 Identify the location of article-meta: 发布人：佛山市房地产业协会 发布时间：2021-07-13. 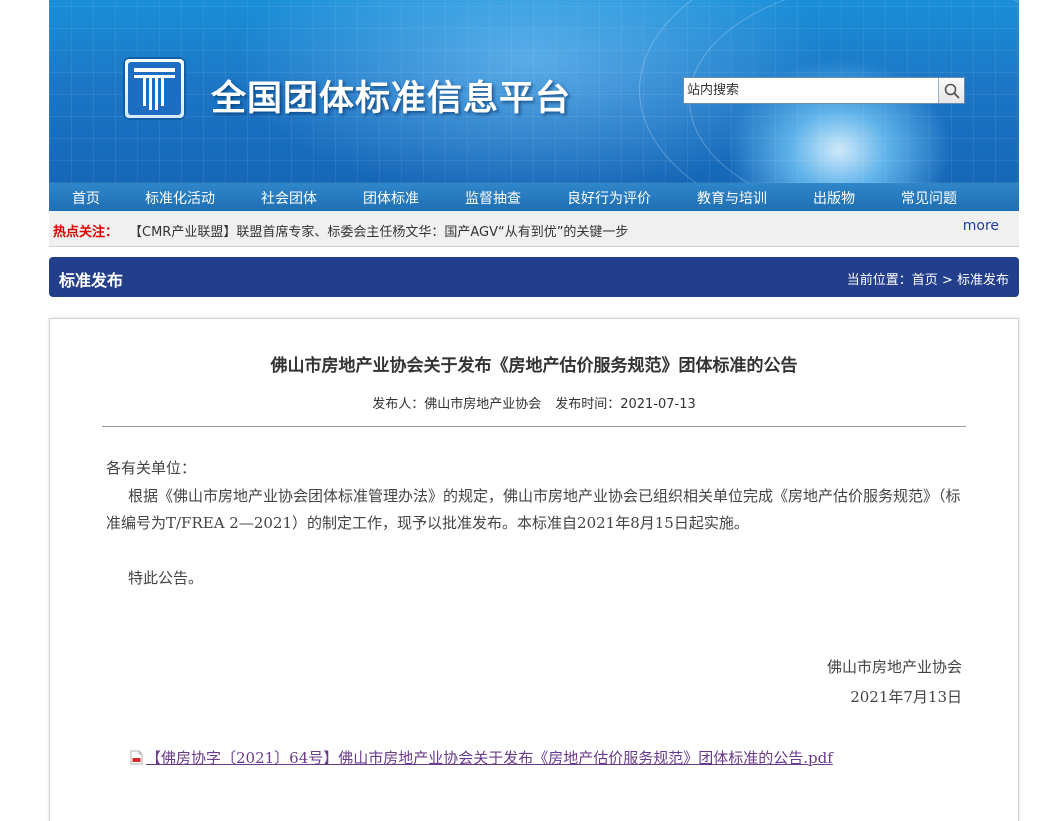
(534, 402).